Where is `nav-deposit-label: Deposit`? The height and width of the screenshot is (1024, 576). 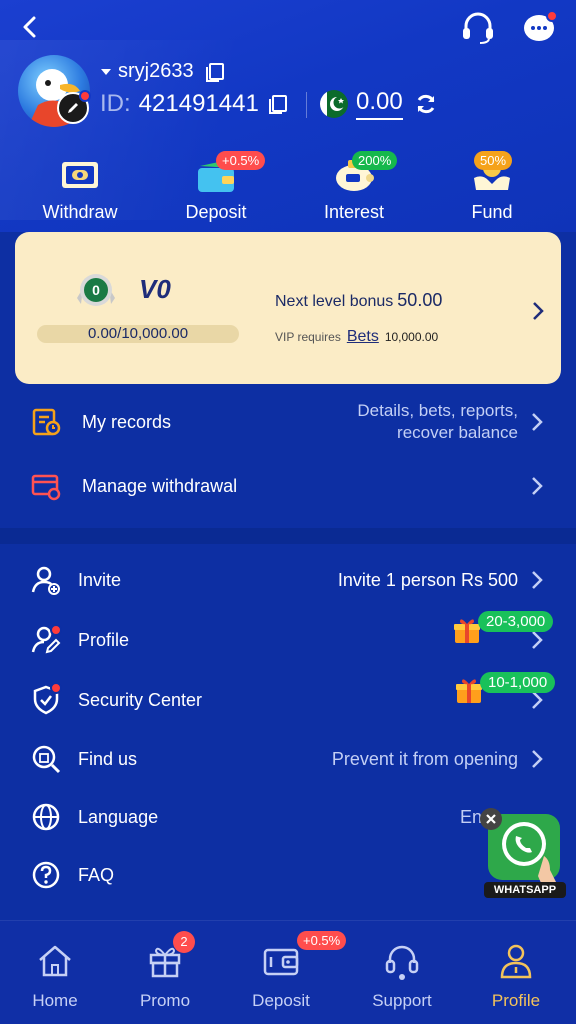 nav-deposit-label: Deposit is located at coordinates (281, 1000).